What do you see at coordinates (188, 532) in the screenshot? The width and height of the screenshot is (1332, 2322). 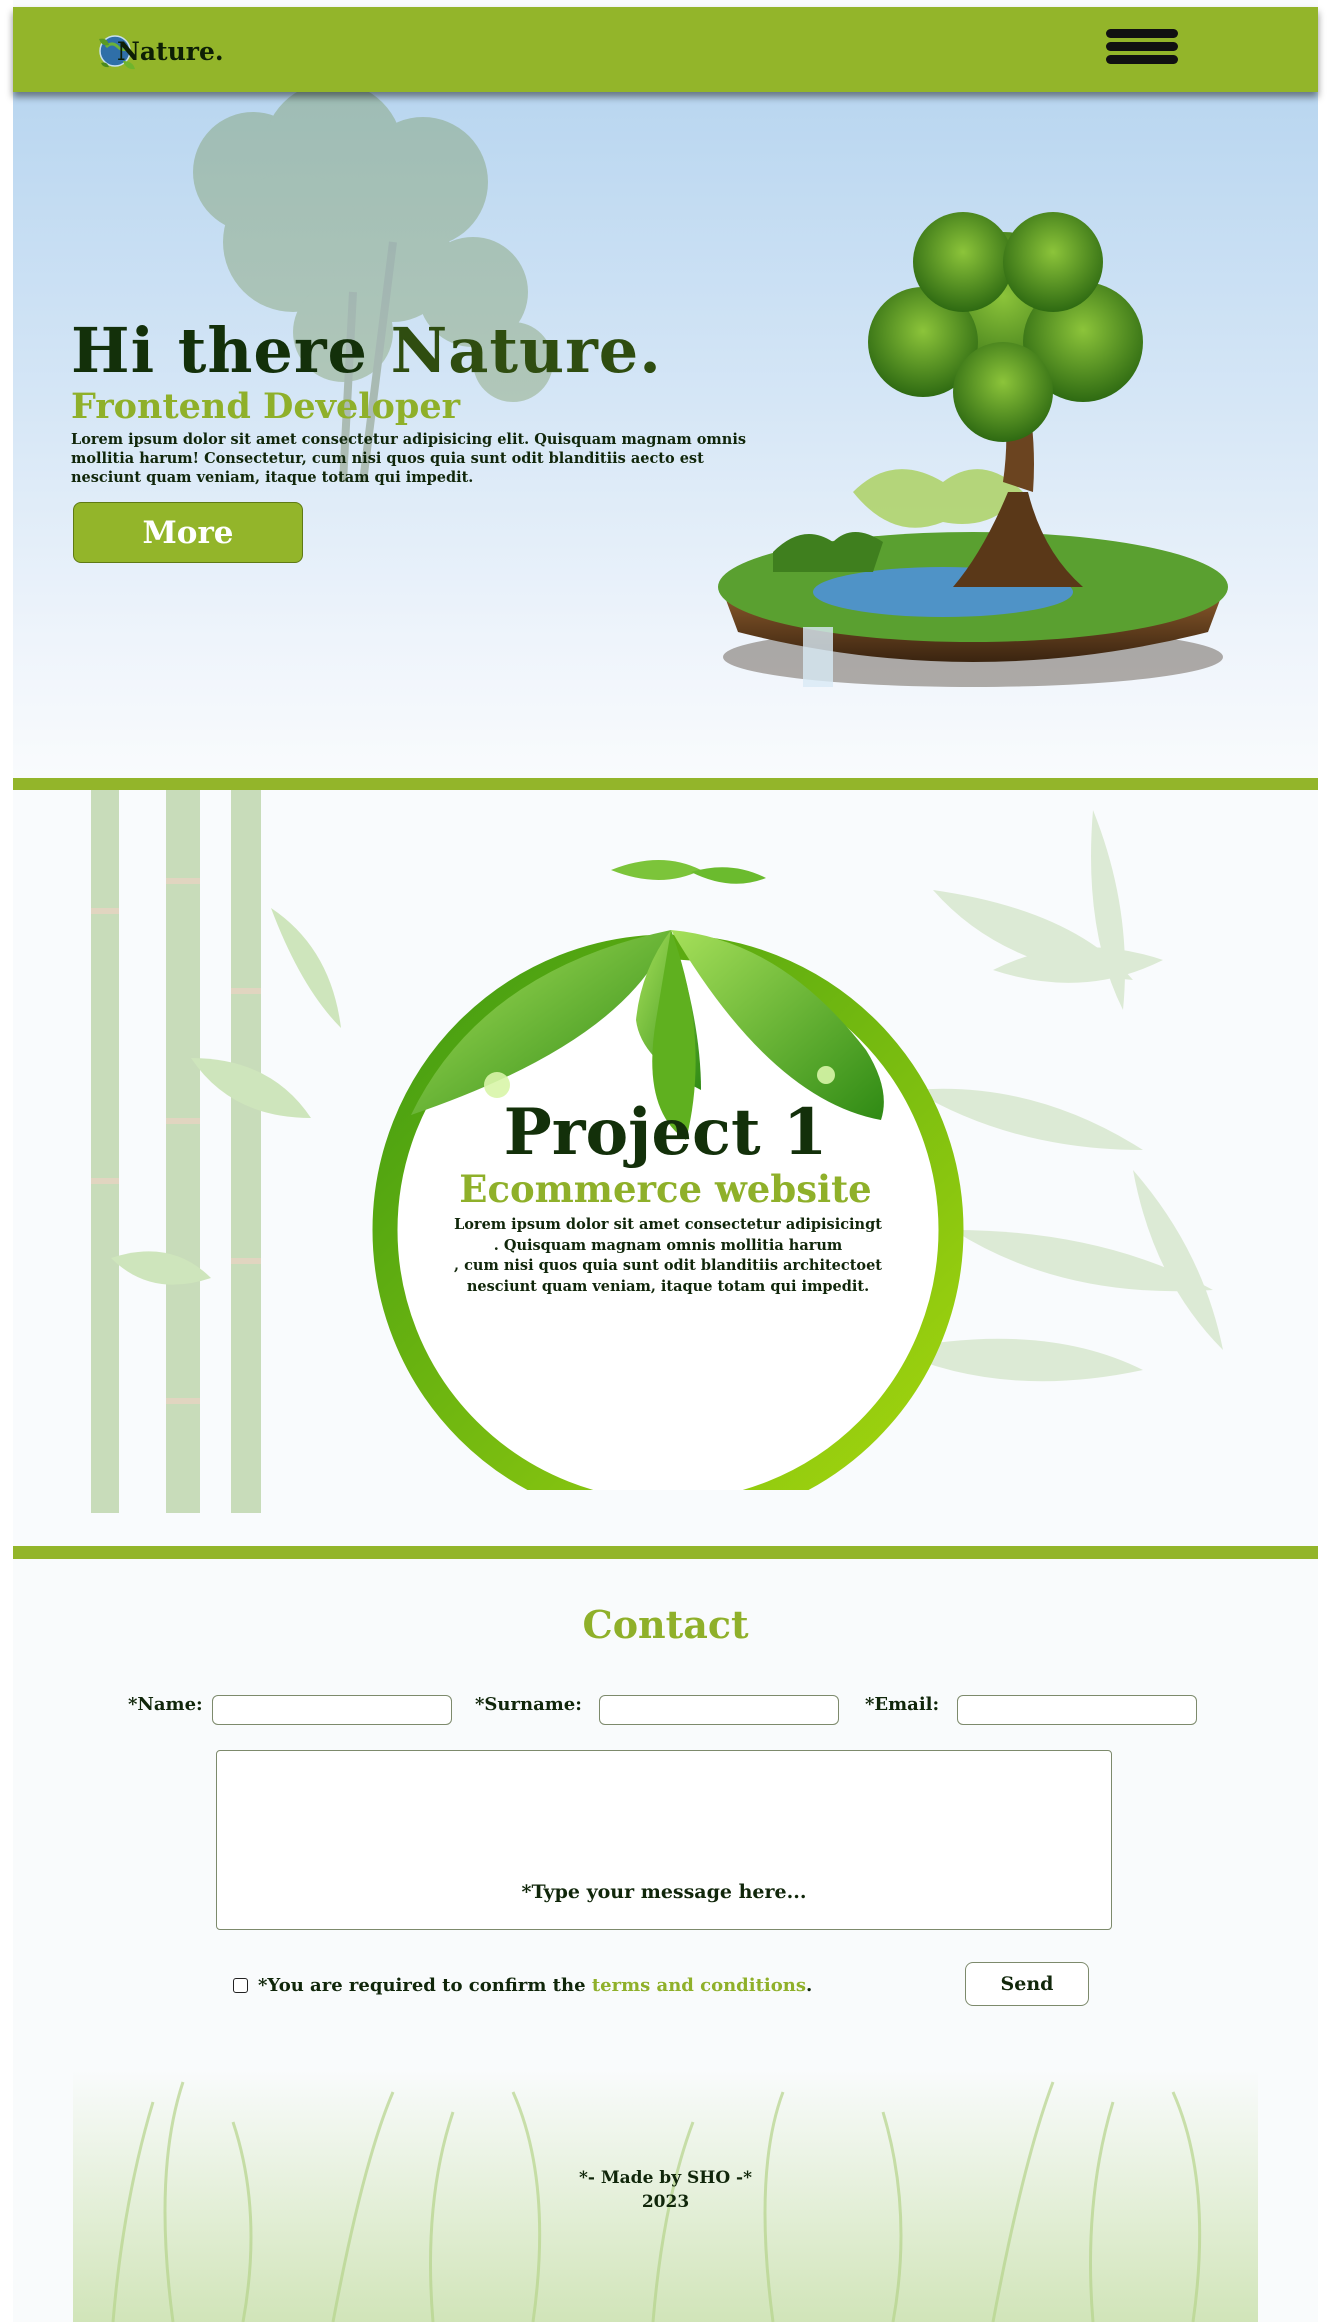 I see `more-button: More` at bounding box center [188, 532].